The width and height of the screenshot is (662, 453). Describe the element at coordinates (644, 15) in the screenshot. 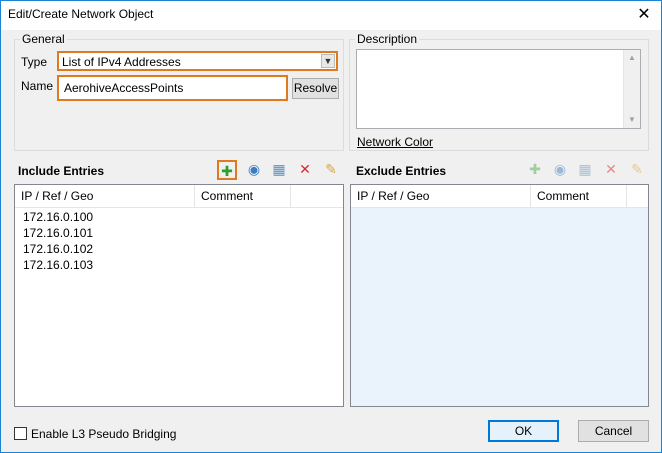

I see `close-button: ✕` at that location.